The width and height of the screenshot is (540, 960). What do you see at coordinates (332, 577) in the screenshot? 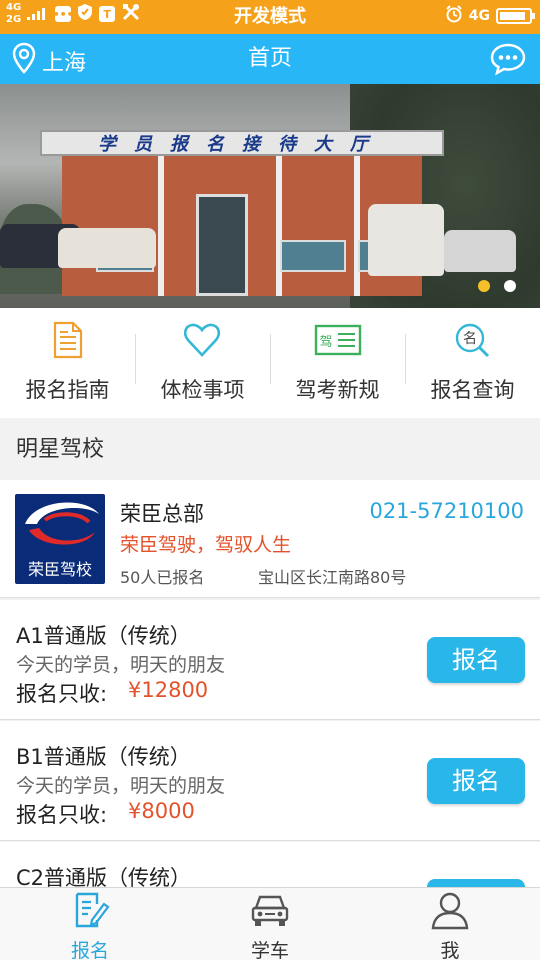
I see `school-address: 宝山区长江南路80号` at bounding box center [332, 577].